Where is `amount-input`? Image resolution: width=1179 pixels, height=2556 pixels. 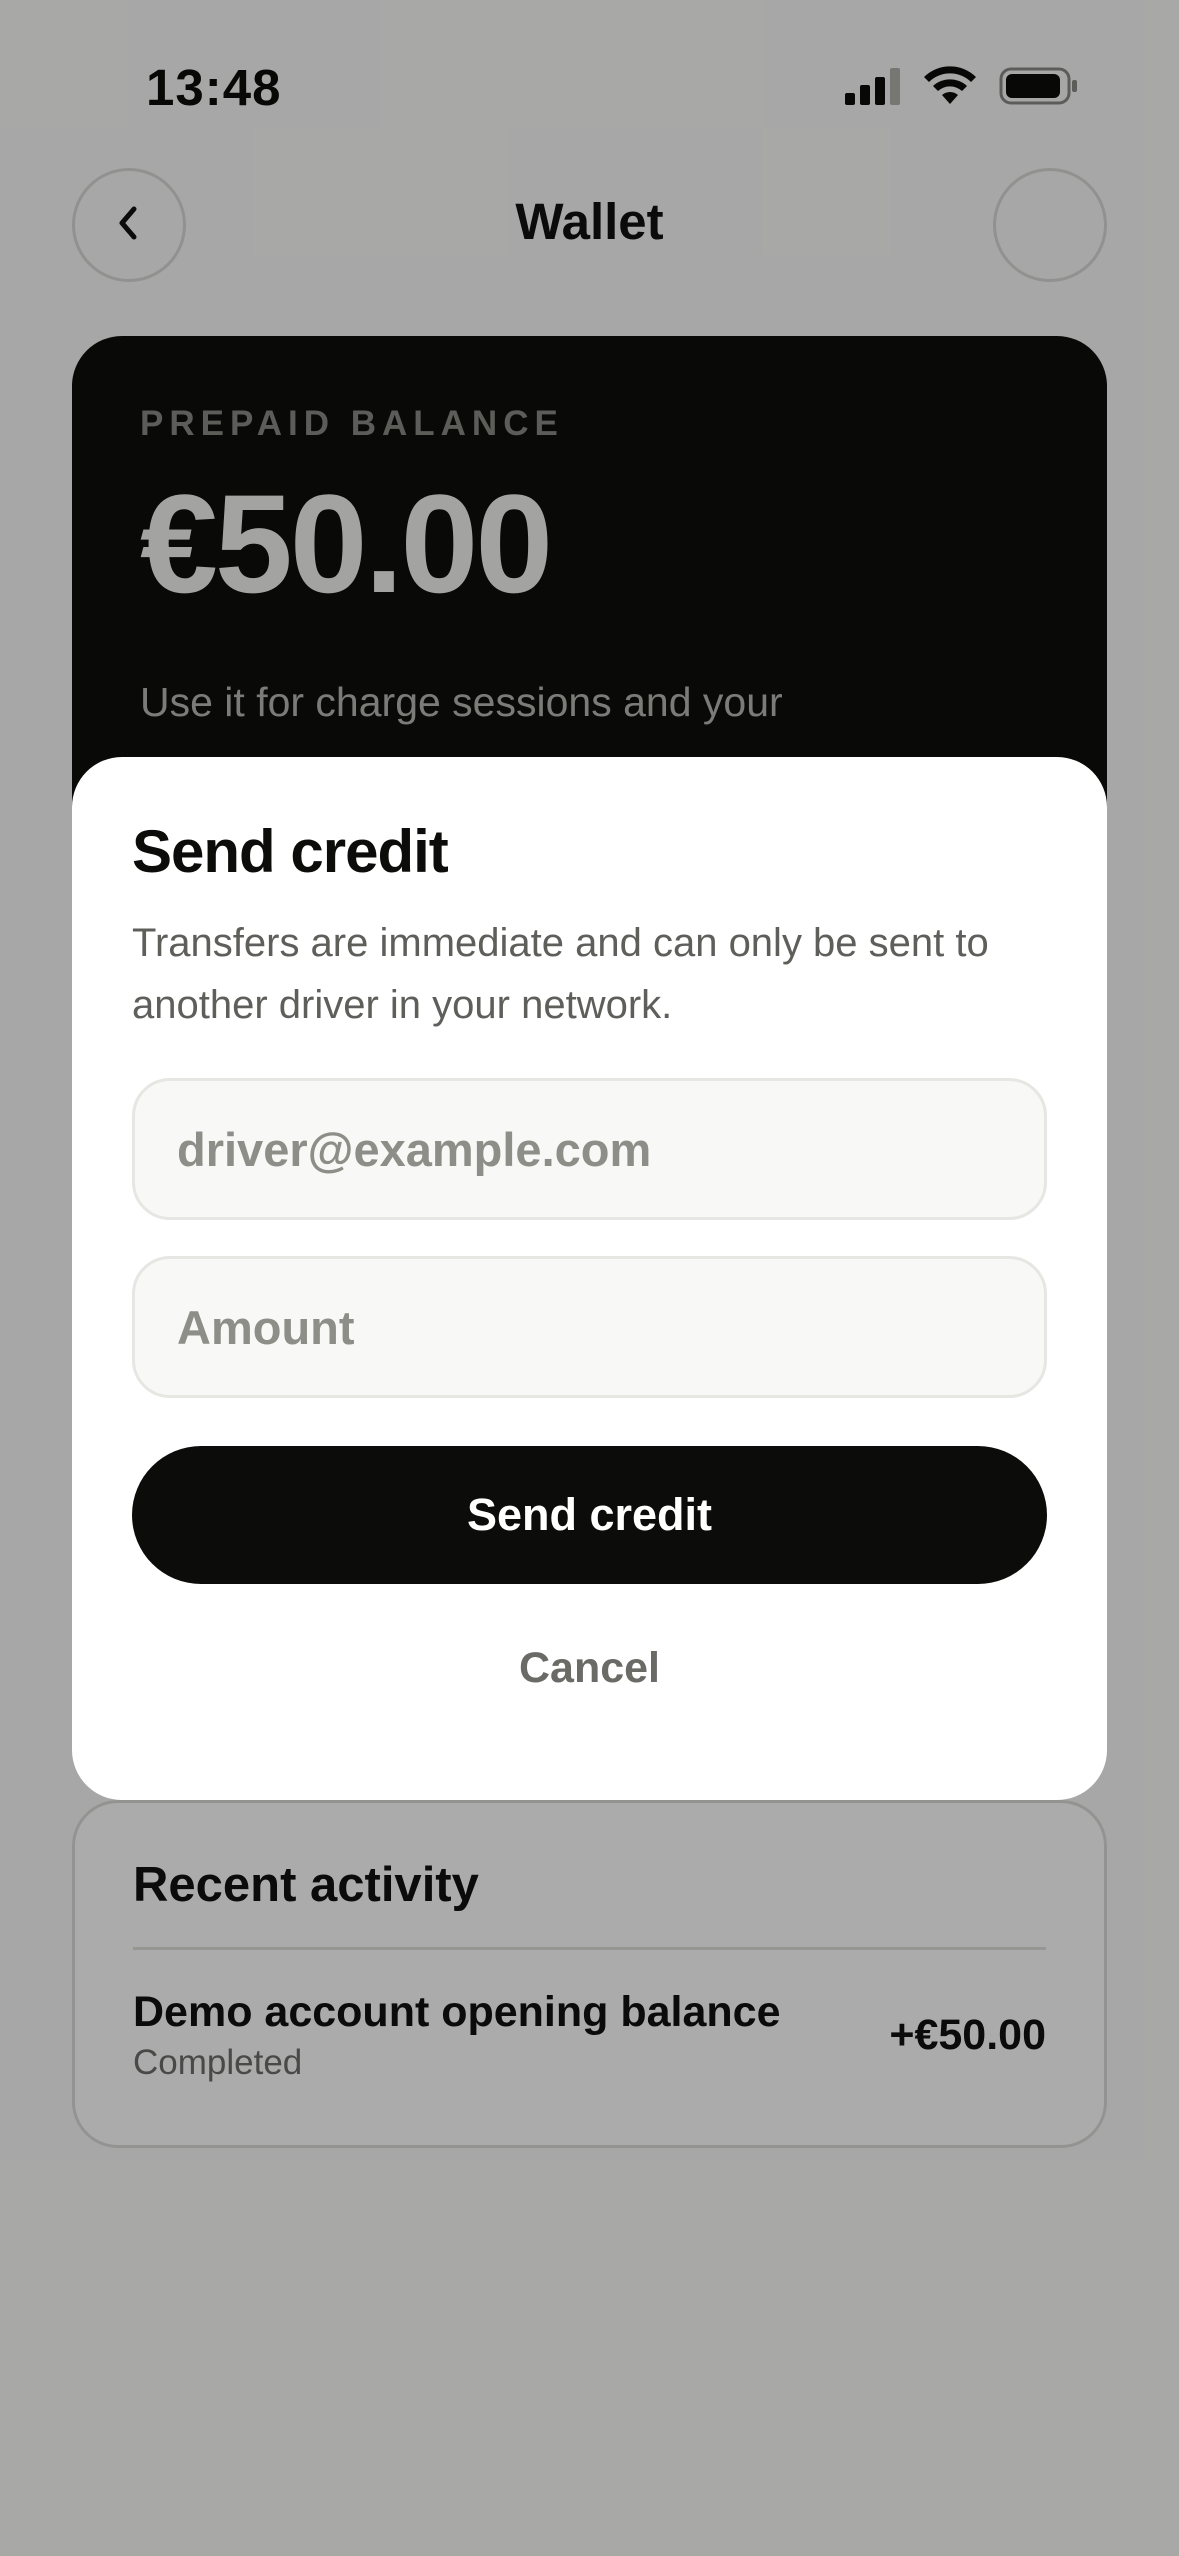
amount-input is located at coordinates (610, 1327).